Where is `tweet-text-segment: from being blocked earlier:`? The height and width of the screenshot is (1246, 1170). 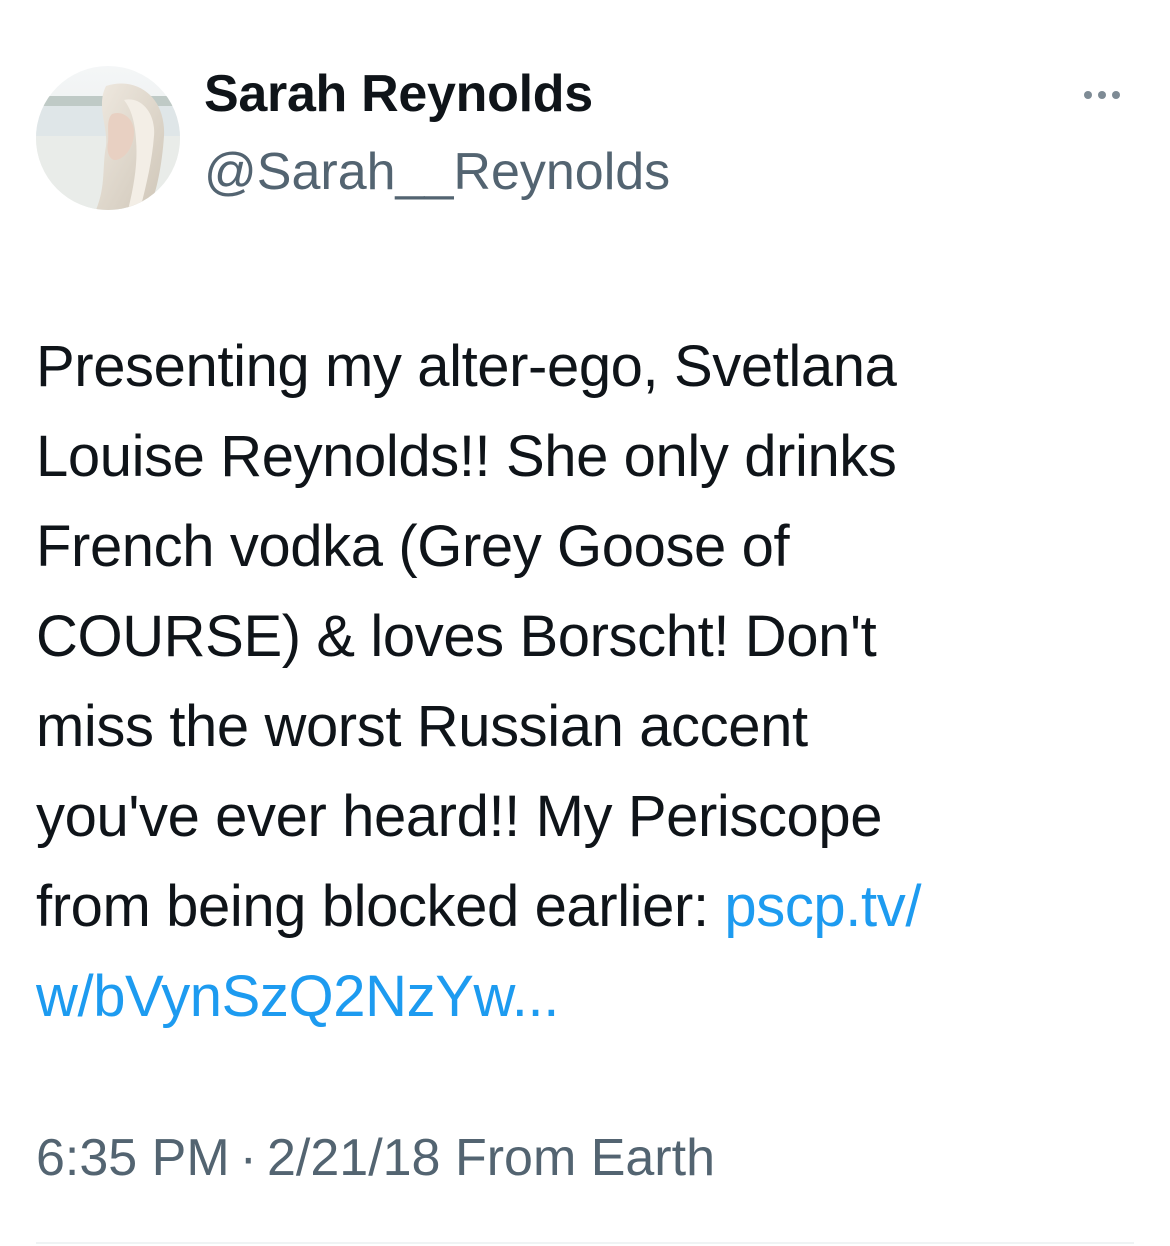
tweet-text-segment: from being blocked earlier: is located at coordinates (380, 906).